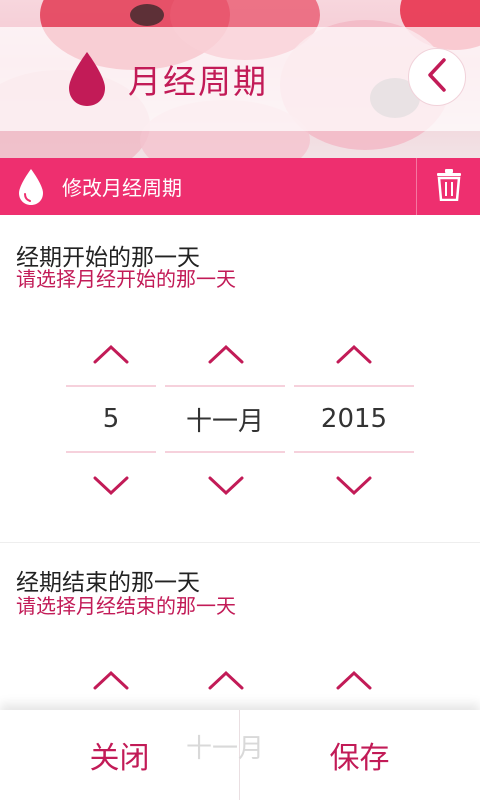 This screenshot has height=800, width=480. I want to click on delete-button, so click(448, 186).